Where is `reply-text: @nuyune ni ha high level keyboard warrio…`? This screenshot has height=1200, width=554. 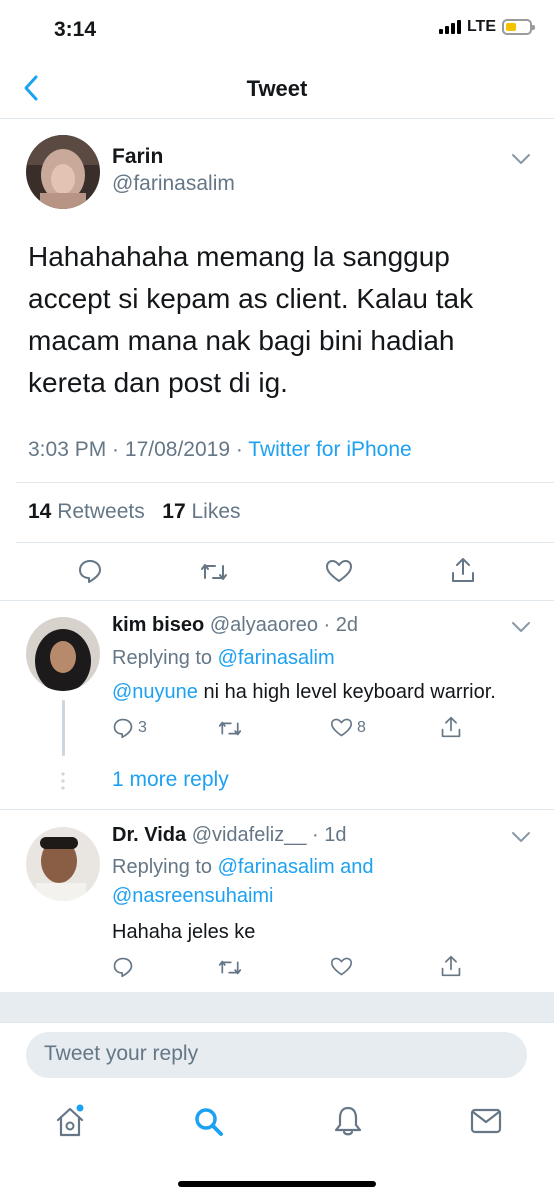 reply-text: @nuyune ni ha high level keyboard warrio… is located at coordinates (304, 692).